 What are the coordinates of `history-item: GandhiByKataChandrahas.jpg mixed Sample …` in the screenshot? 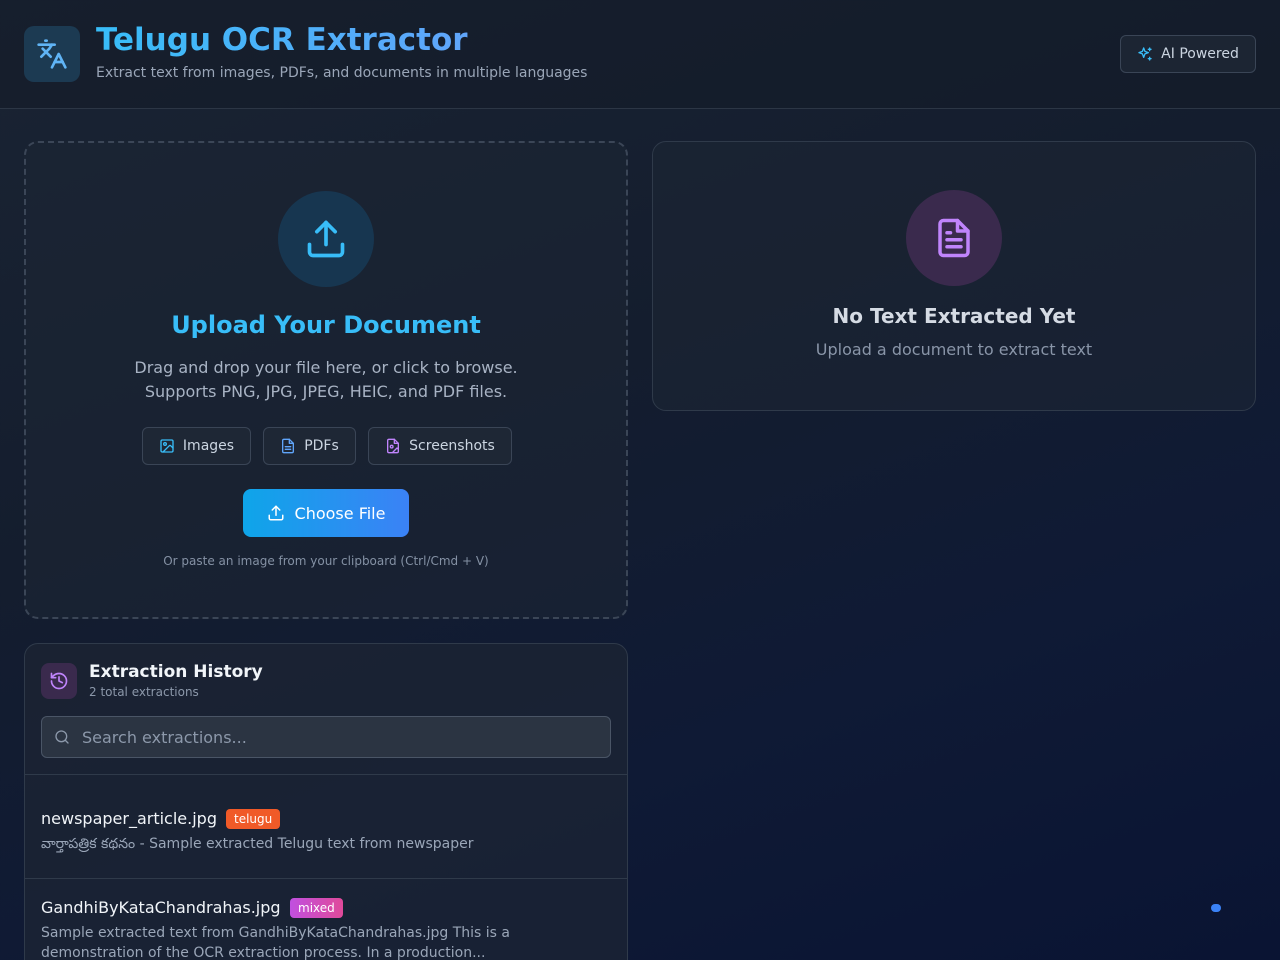 It's located at (326, 919).